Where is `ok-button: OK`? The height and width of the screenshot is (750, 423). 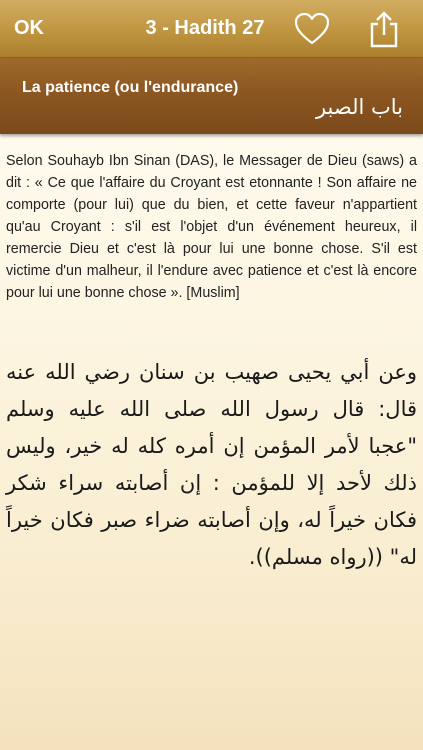 ok-button: OK is located at coordinates (29, 28).